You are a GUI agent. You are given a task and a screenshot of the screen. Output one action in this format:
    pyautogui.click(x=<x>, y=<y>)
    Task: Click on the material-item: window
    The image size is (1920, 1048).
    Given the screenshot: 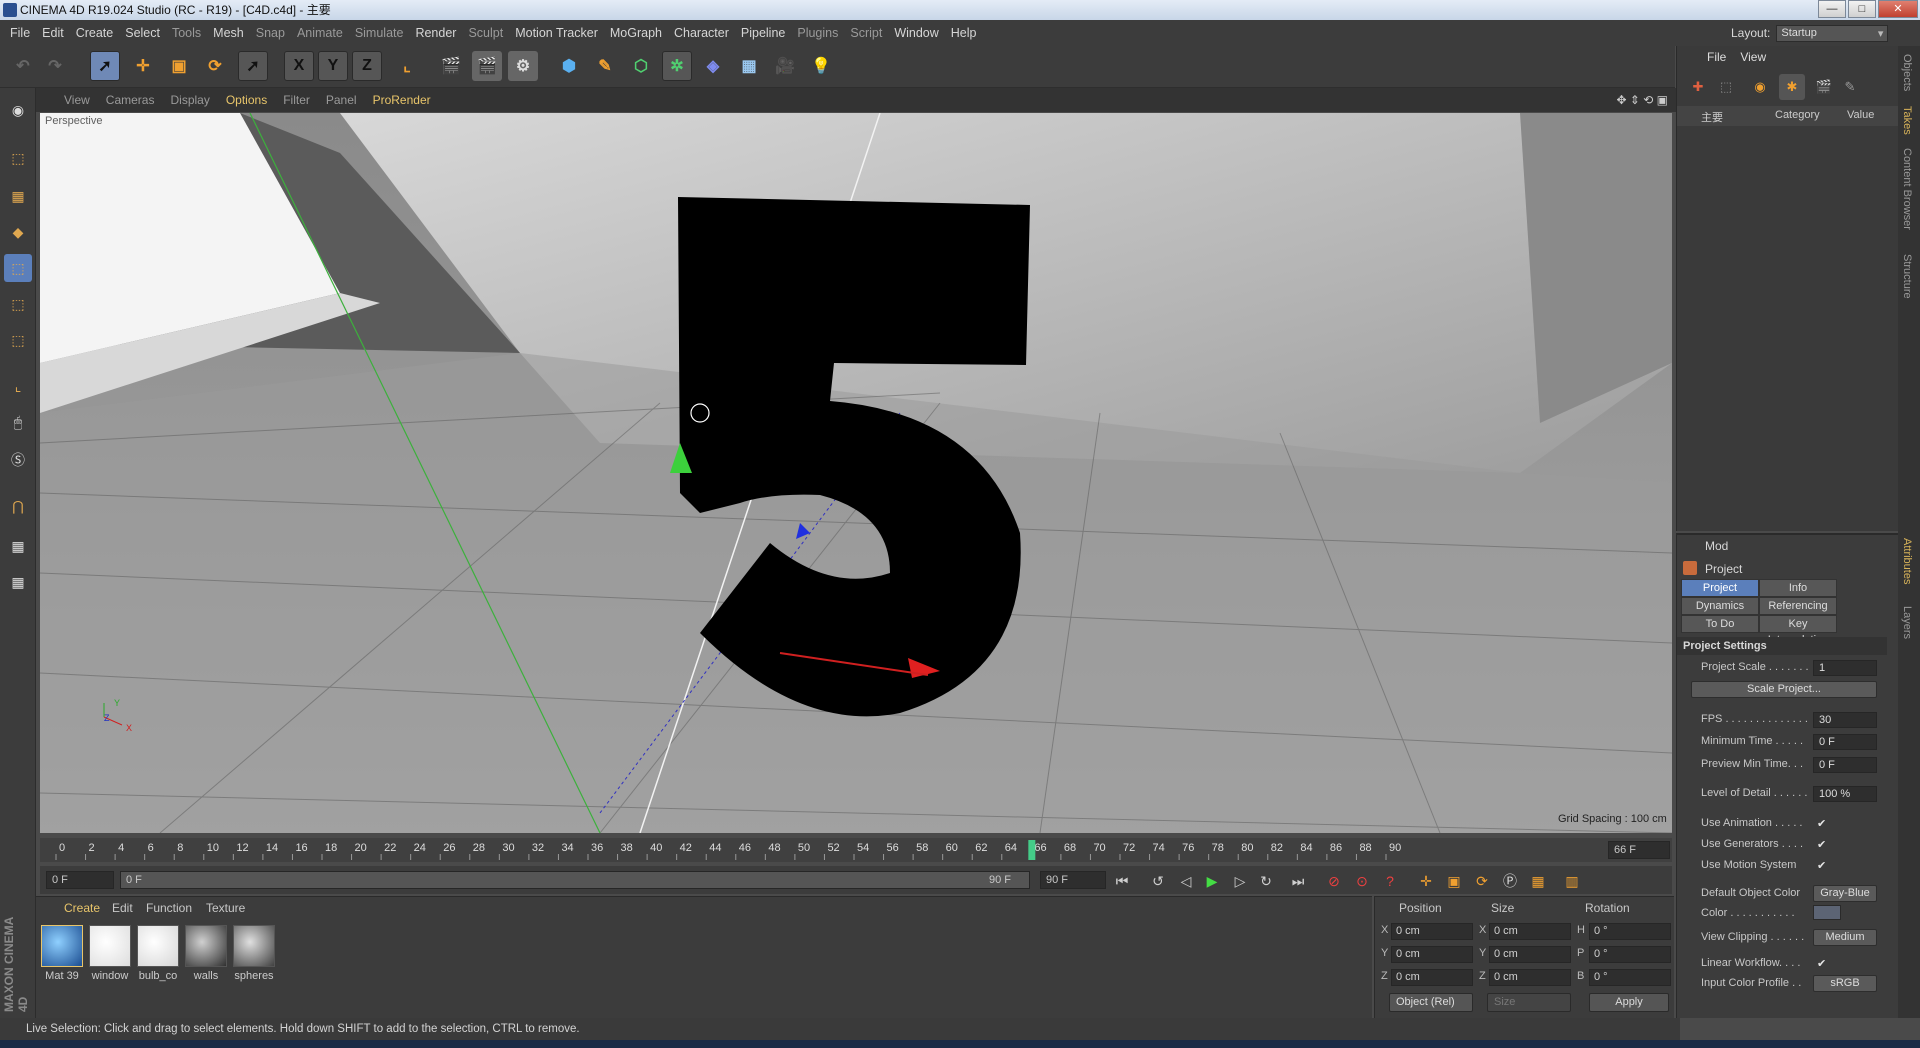 What is the action you would take?
    pyautogui.click(x=110, y=955)
    